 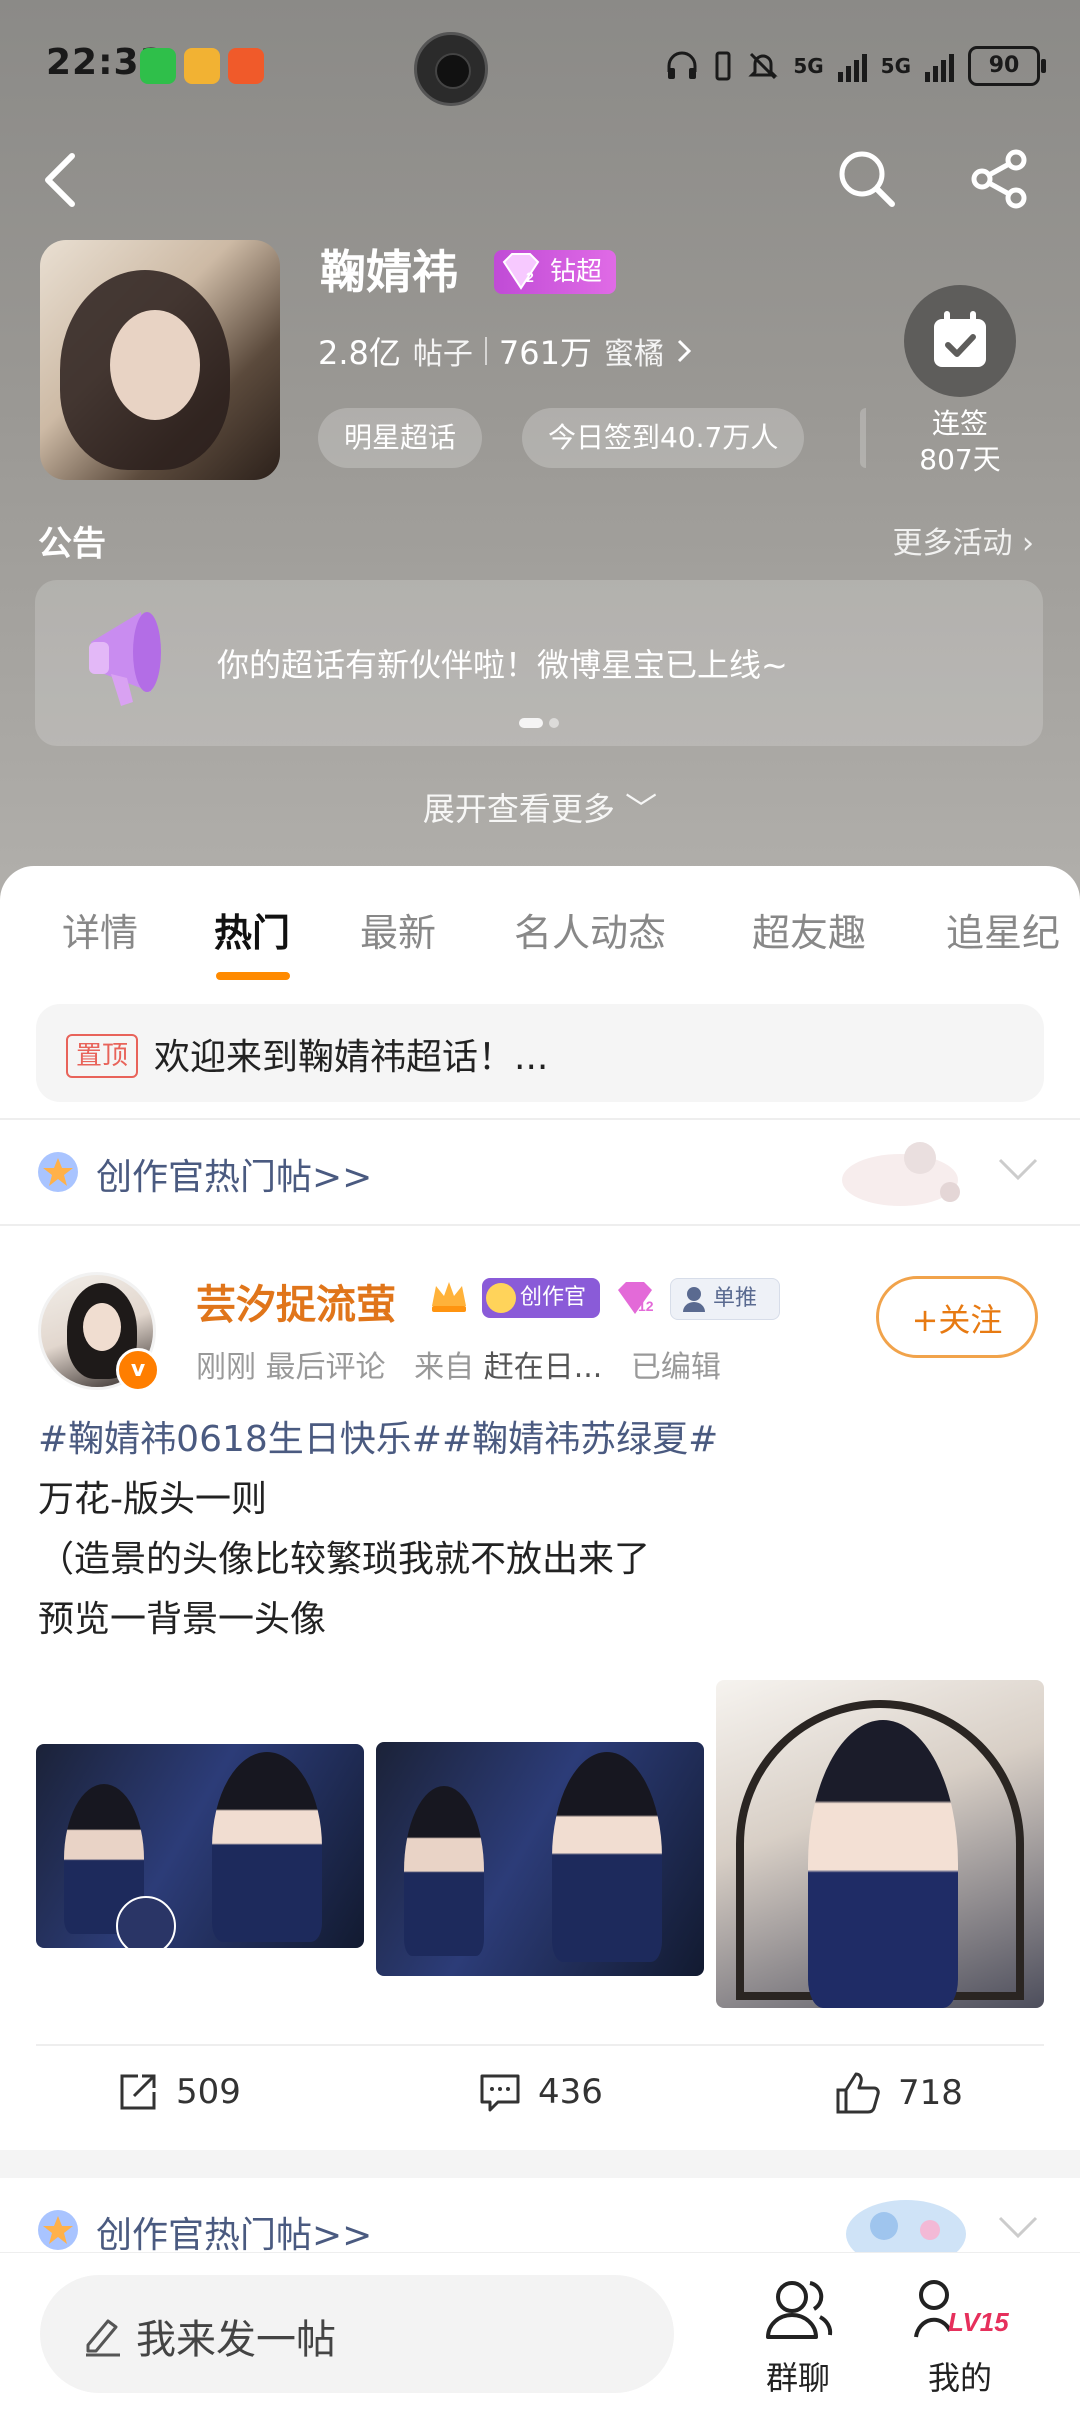 I want to click on tab-star-chronicle: 追星纪, so click(x=1003, y=929).